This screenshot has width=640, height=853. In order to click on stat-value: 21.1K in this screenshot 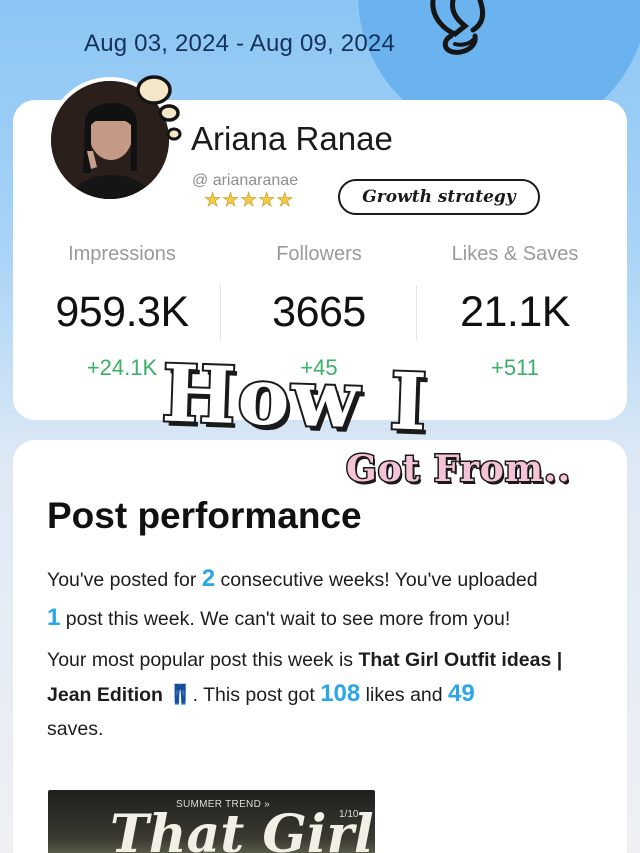, I will do `click(515, 312)`.